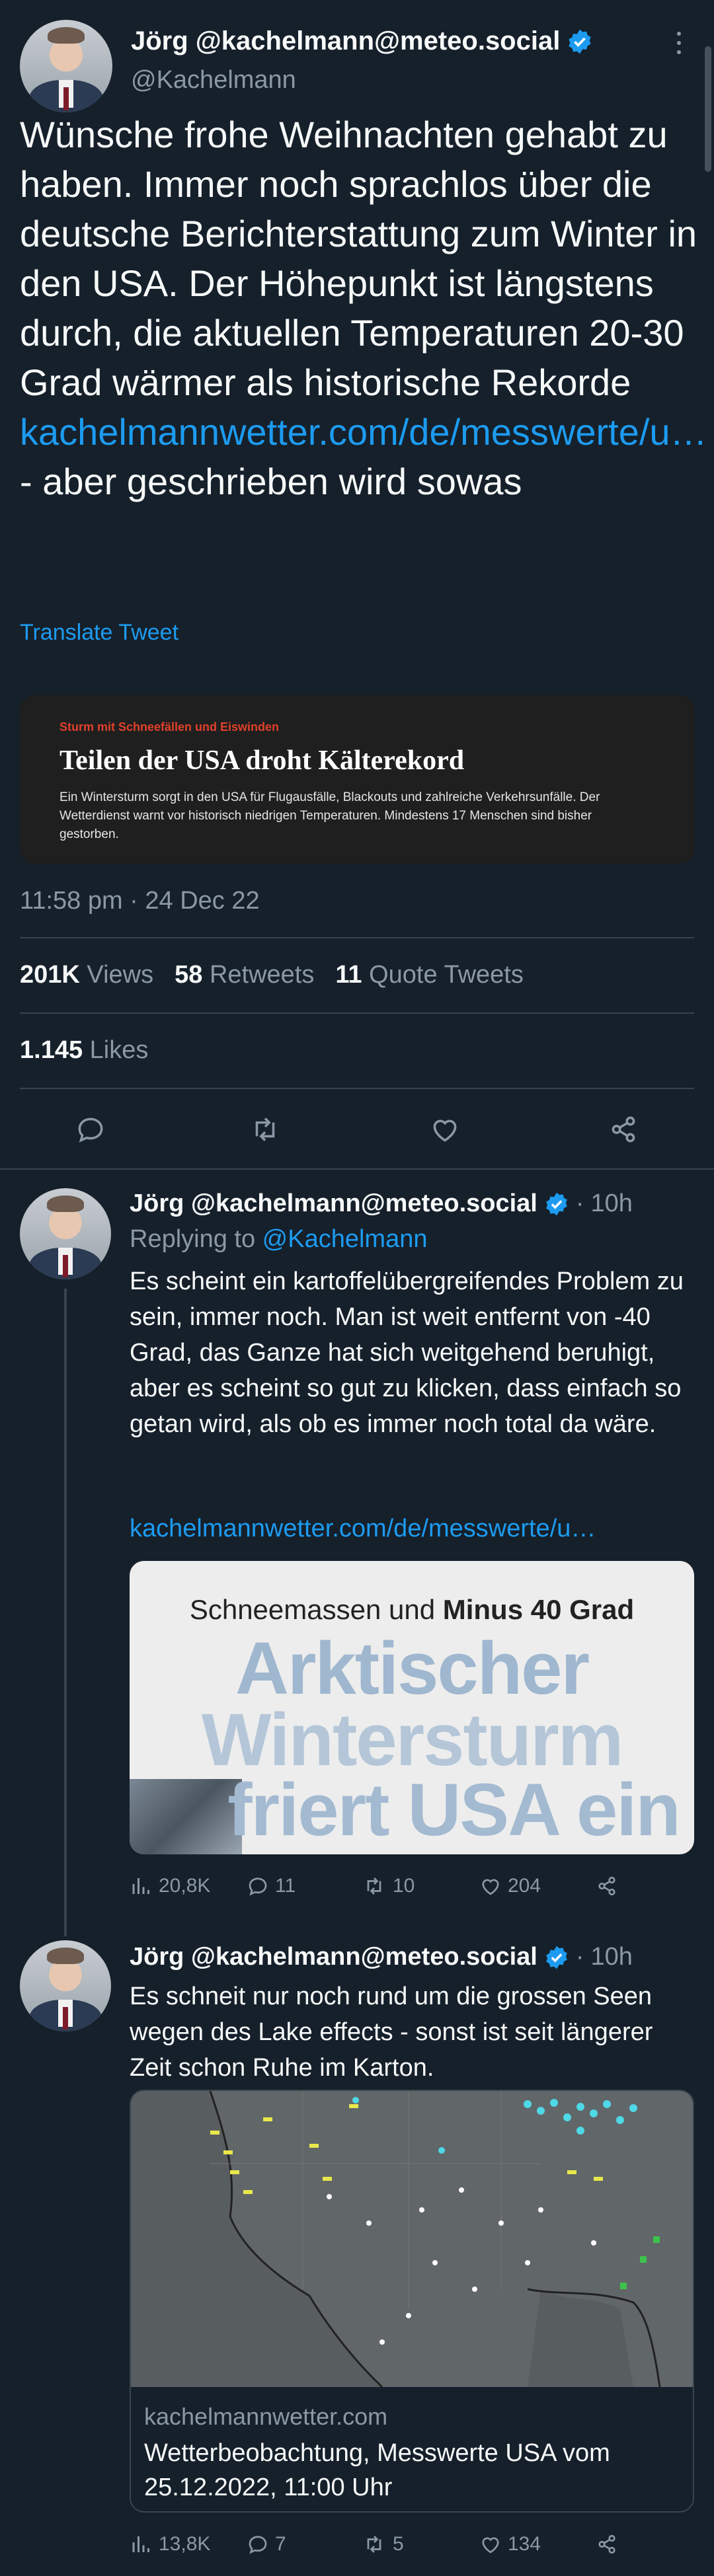 This screenshot has width=714, height=2576. I want to click on image-top-line: Schneemassen und Minus 40 Grad, so click(412, 1609).